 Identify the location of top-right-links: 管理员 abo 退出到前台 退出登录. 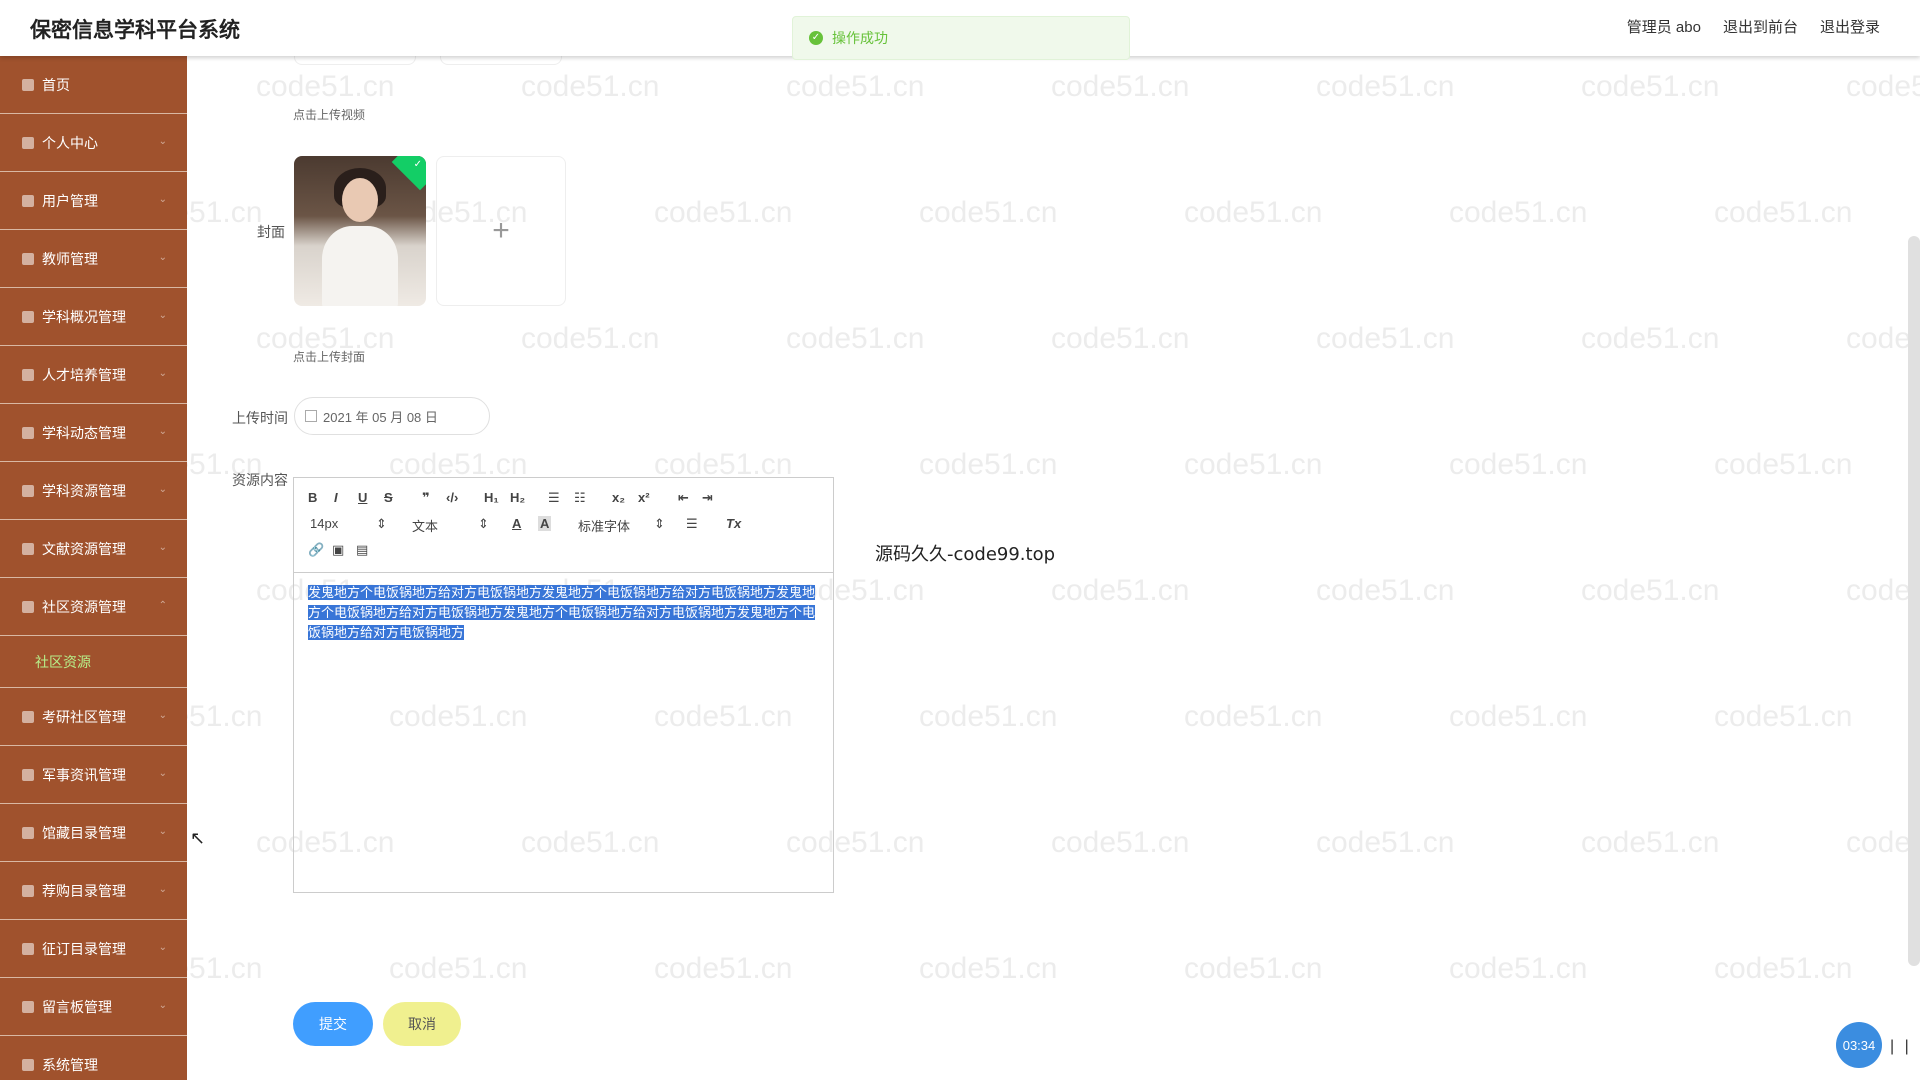
(1753, 26).